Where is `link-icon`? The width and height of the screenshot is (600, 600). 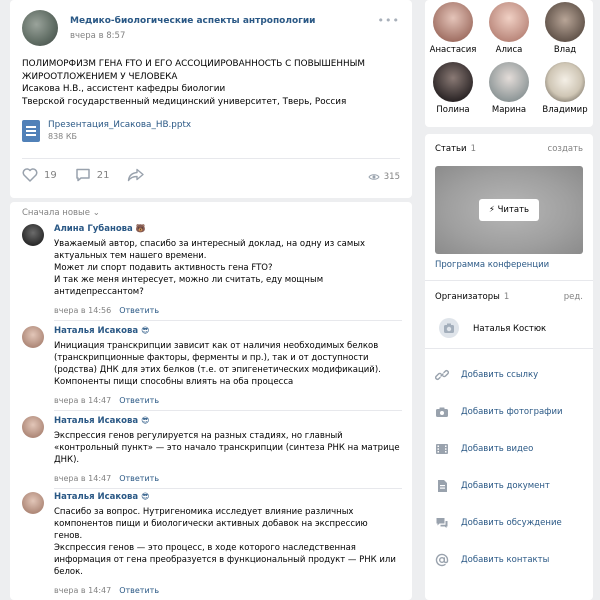 link-icon is located at coordinates (442, 375).